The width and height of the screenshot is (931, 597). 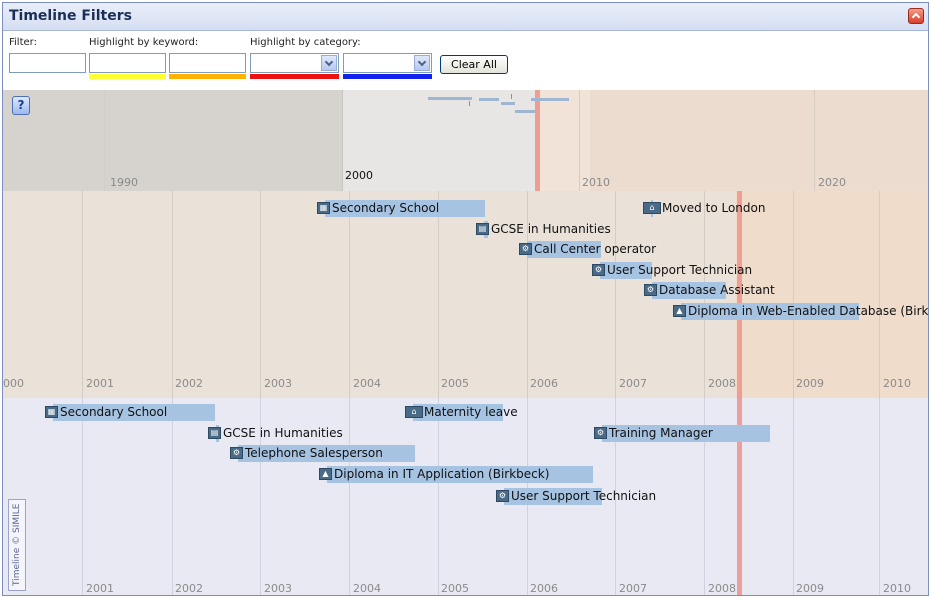 What do you see at coordinates (810, 588) in the screenshot?
I see `band2-tick: 2009` at bounding box center [810, 588].